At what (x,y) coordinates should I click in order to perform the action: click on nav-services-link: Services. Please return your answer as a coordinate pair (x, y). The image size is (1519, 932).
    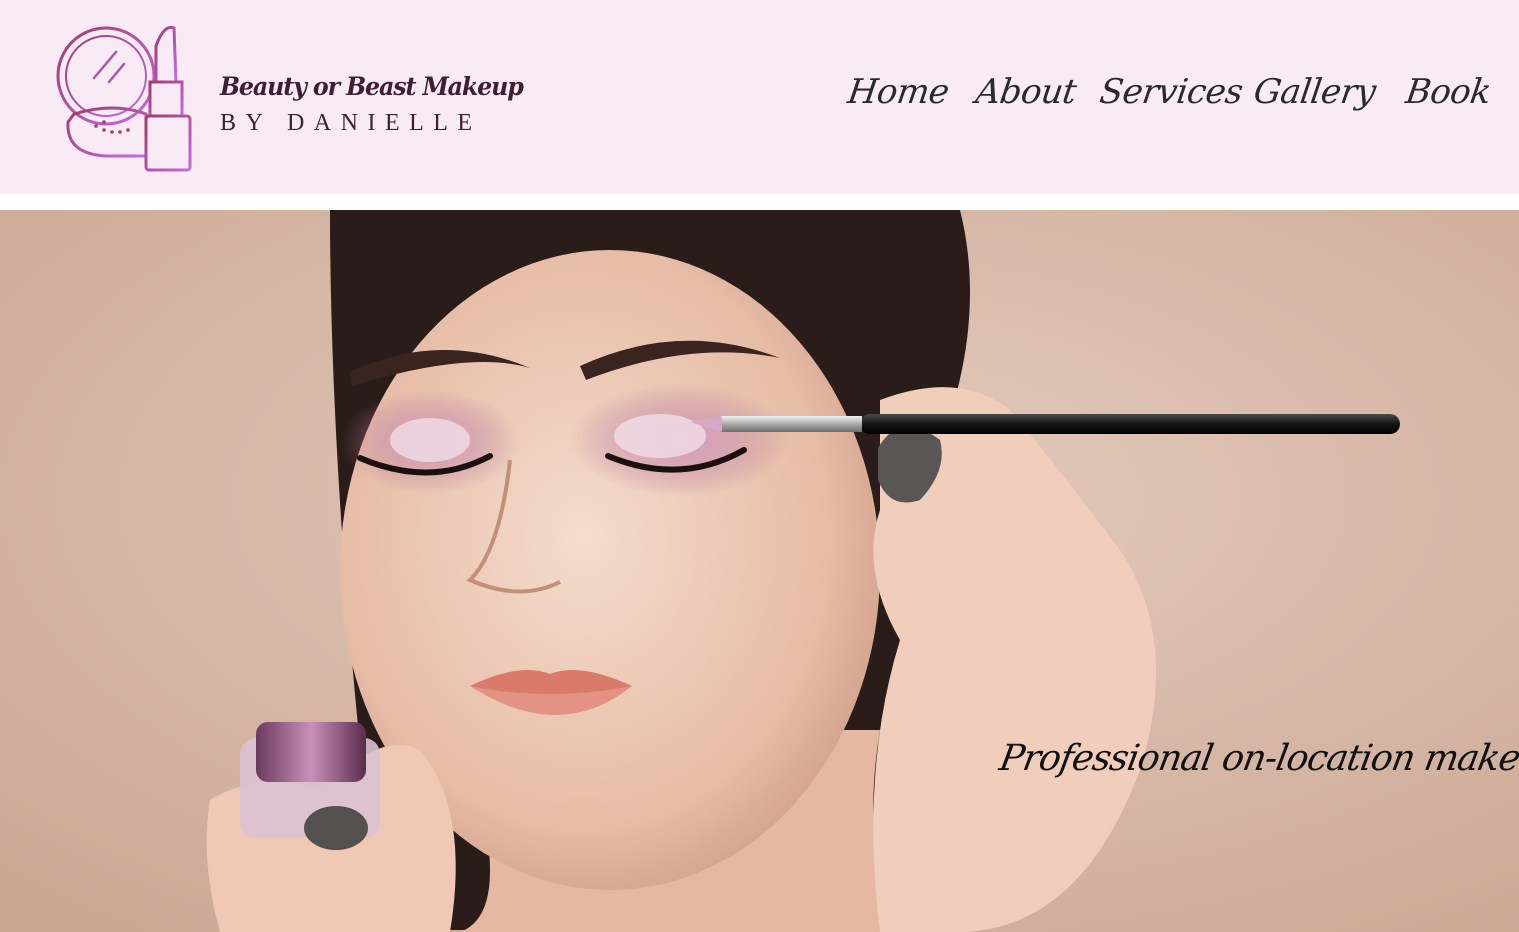
    Looking at the image, I should click on (1171, 92).